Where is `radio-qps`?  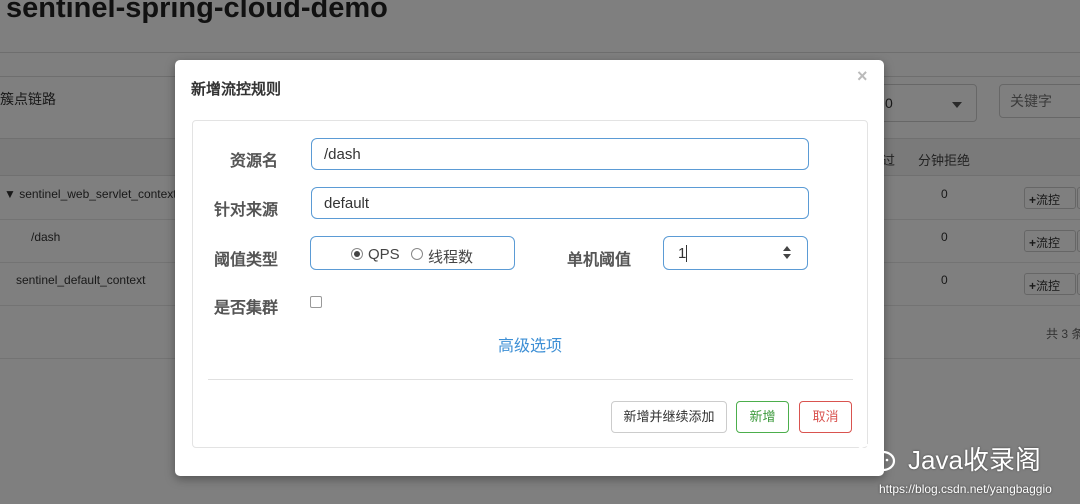
radio-qps is located at coordinates (357, 254).